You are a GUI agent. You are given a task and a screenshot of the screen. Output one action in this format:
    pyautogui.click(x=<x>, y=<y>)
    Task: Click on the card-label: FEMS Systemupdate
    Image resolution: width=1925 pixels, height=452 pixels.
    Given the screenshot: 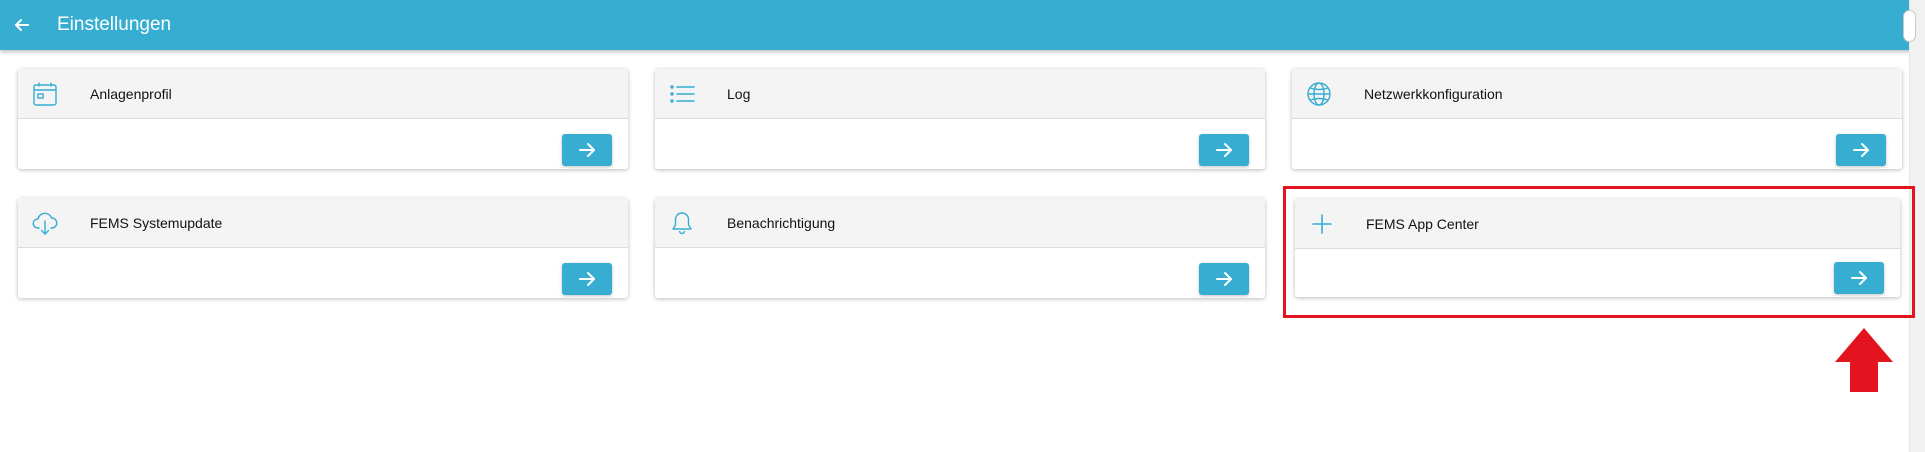 What is the action you would take?
    pyautogui.click(x=156, y=223)
    